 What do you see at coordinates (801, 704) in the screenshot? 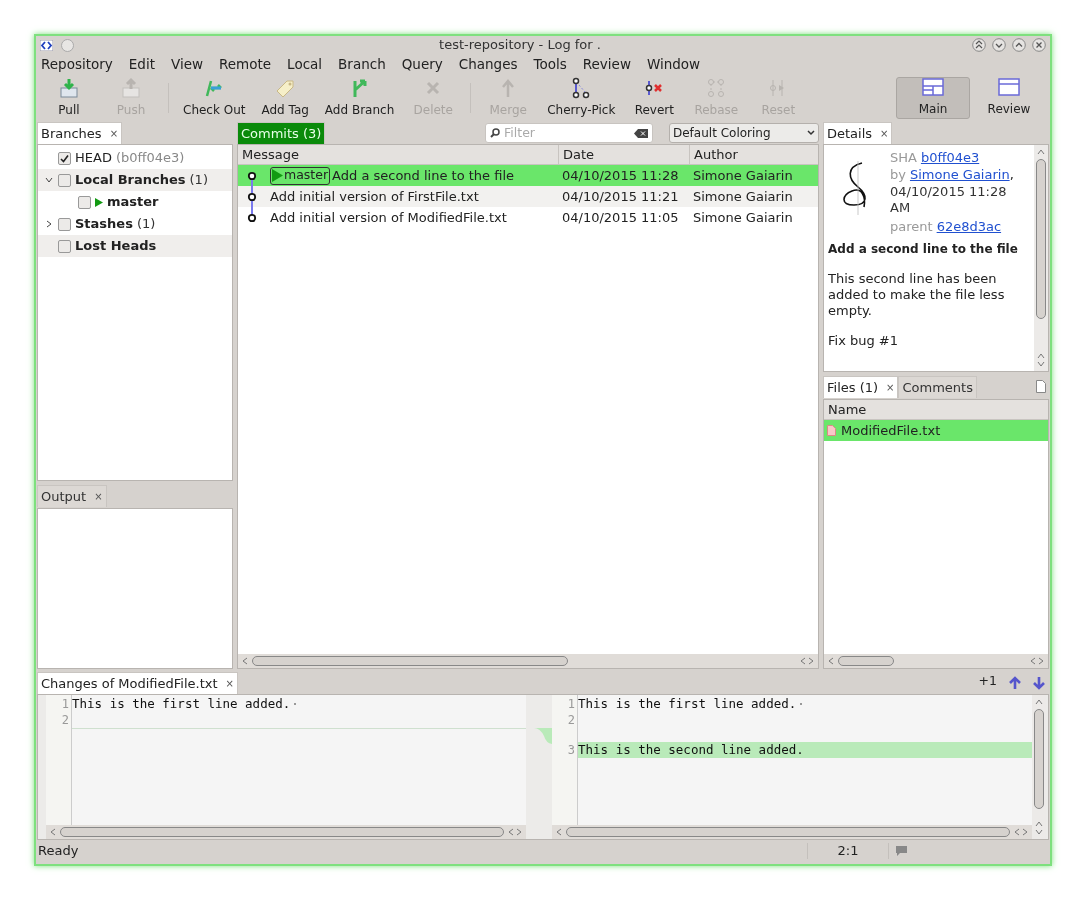
I see `whitespace-marker` at bounding box center [801, 704].